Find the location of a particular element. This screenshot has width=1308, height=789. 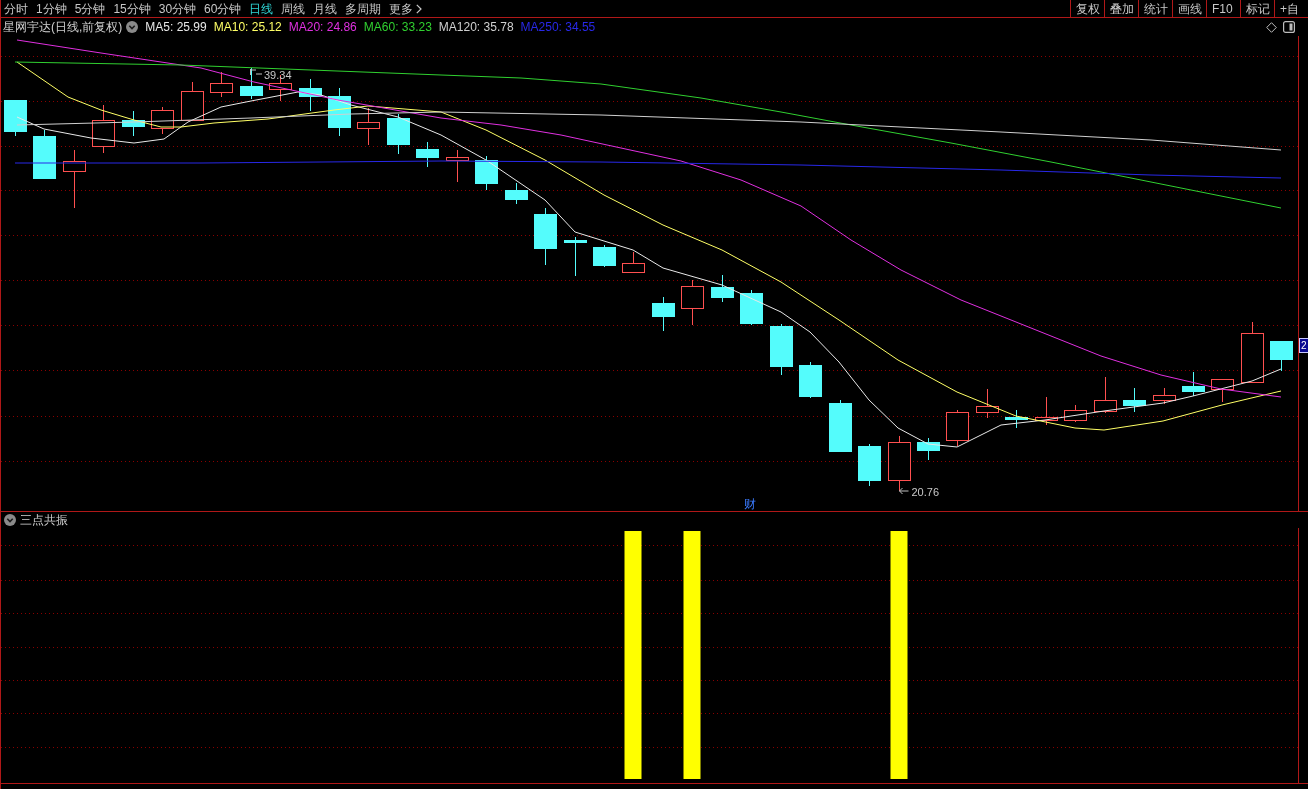

leader-line is located at coordinates (256, 72).